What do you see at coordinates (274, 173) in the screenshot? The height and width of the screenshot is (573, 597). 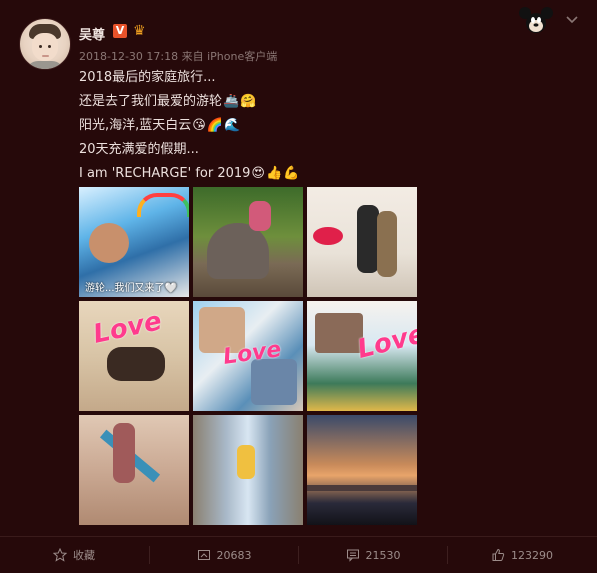 I see `thumbs-up-icon: 👍` at bounding box center [274, 173].